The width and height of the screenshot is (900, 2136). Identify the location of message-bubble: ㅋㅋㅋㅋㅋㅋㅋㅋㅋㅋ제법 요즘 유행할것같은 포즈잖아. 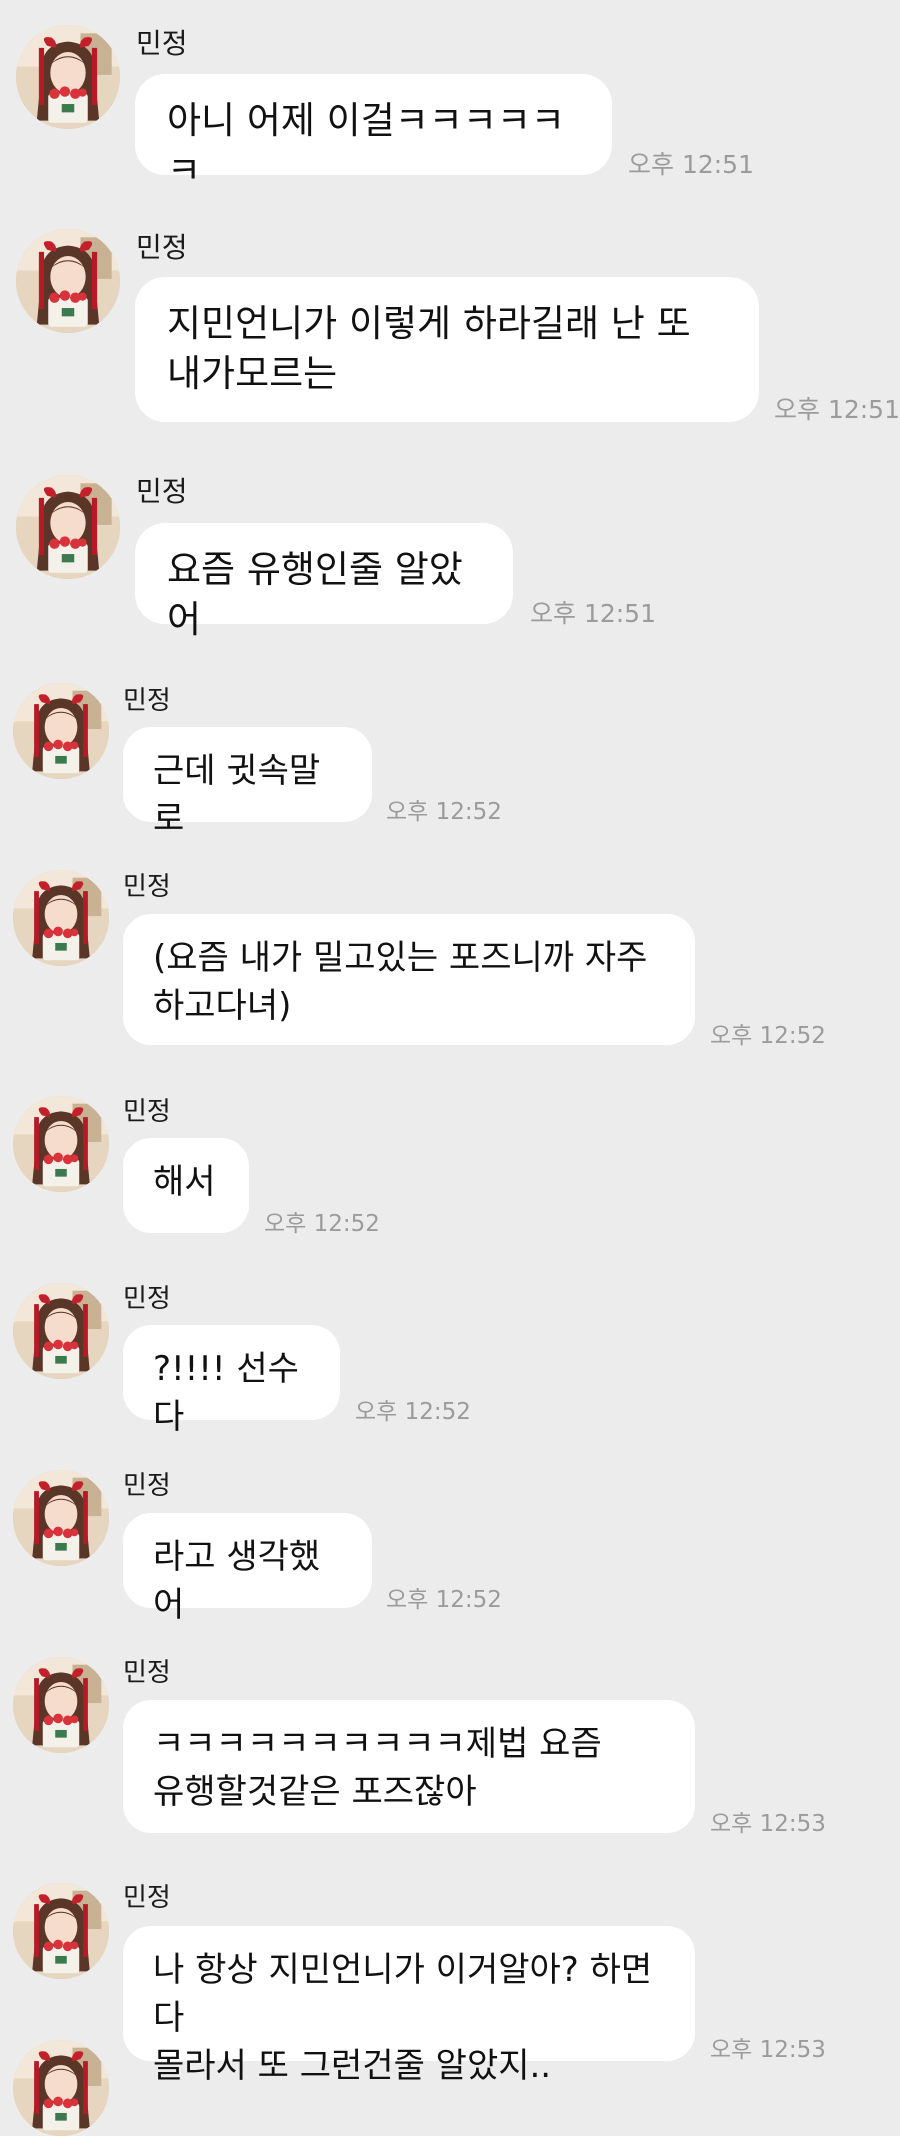
(409, 1766).